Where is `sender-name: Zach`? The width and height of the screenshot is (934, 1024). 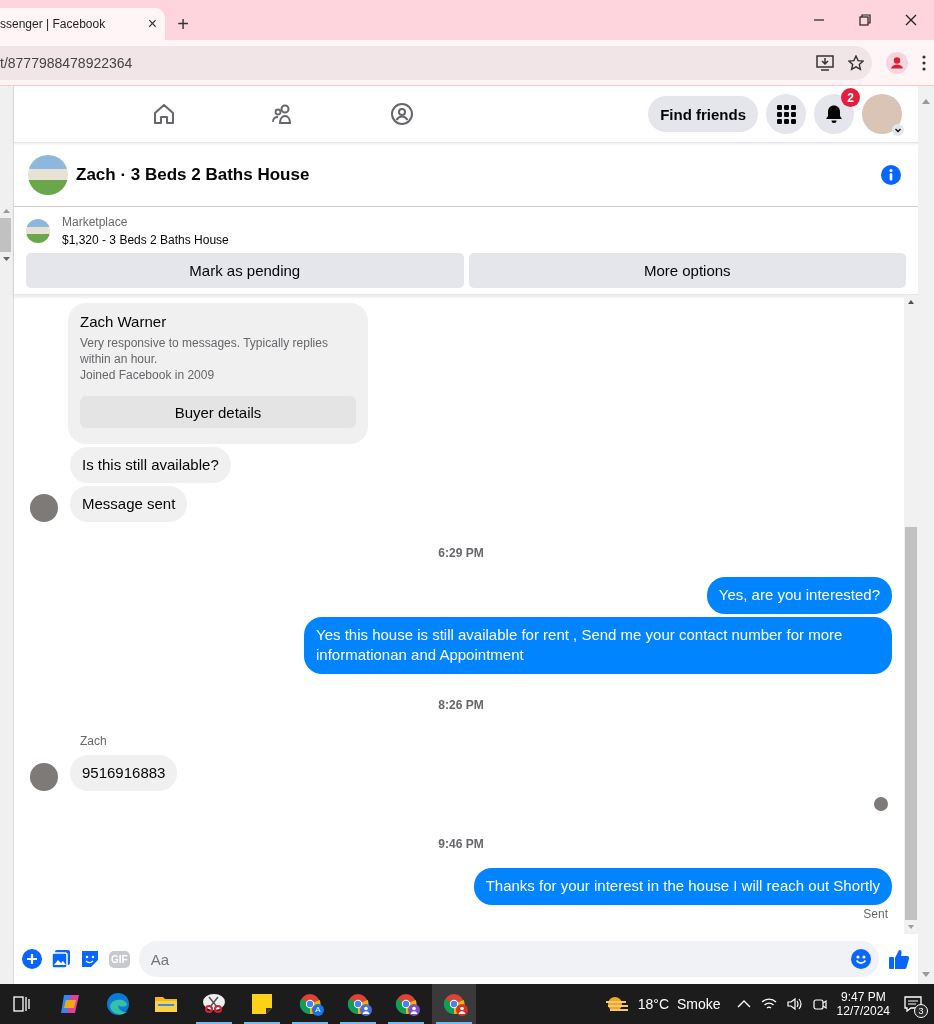 sender-name: Zach is located at coordinates (94, 741).